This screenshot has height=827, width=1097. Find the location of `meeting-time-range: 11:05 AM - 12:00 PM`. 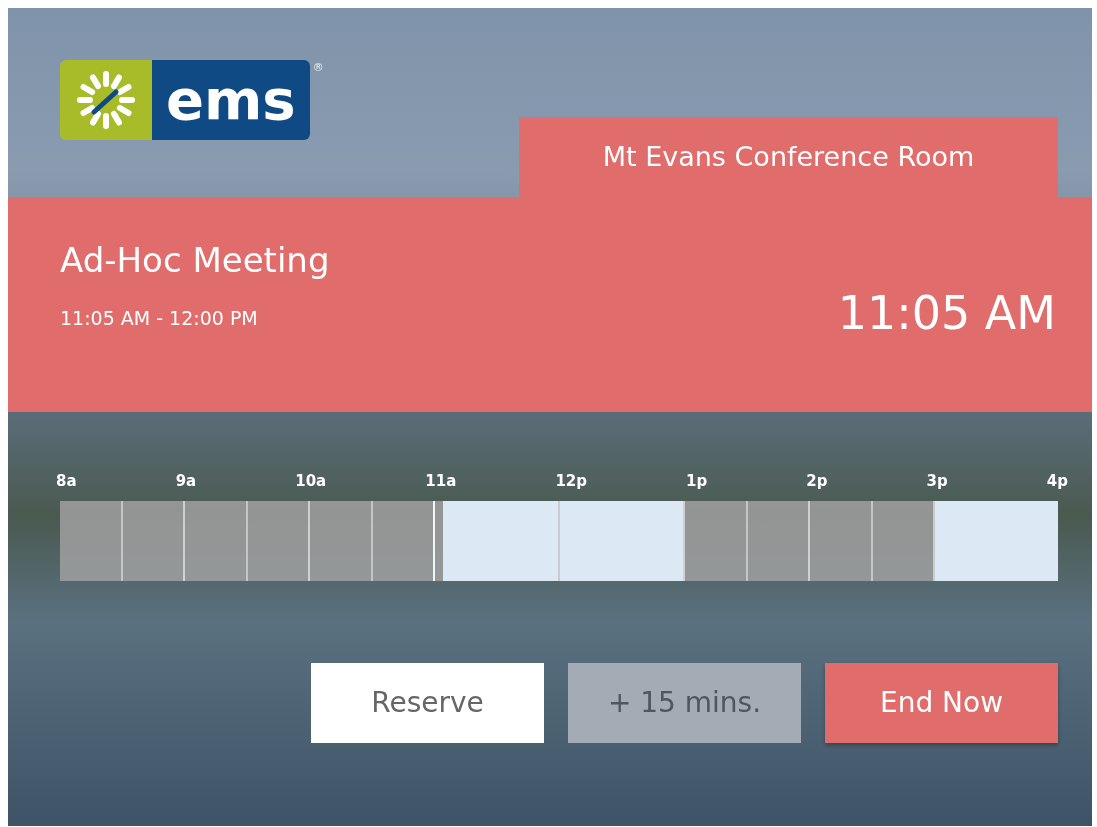

meeting-time-range: 11:05 AM - 12:00 PM is located at coordinates (159, 318).